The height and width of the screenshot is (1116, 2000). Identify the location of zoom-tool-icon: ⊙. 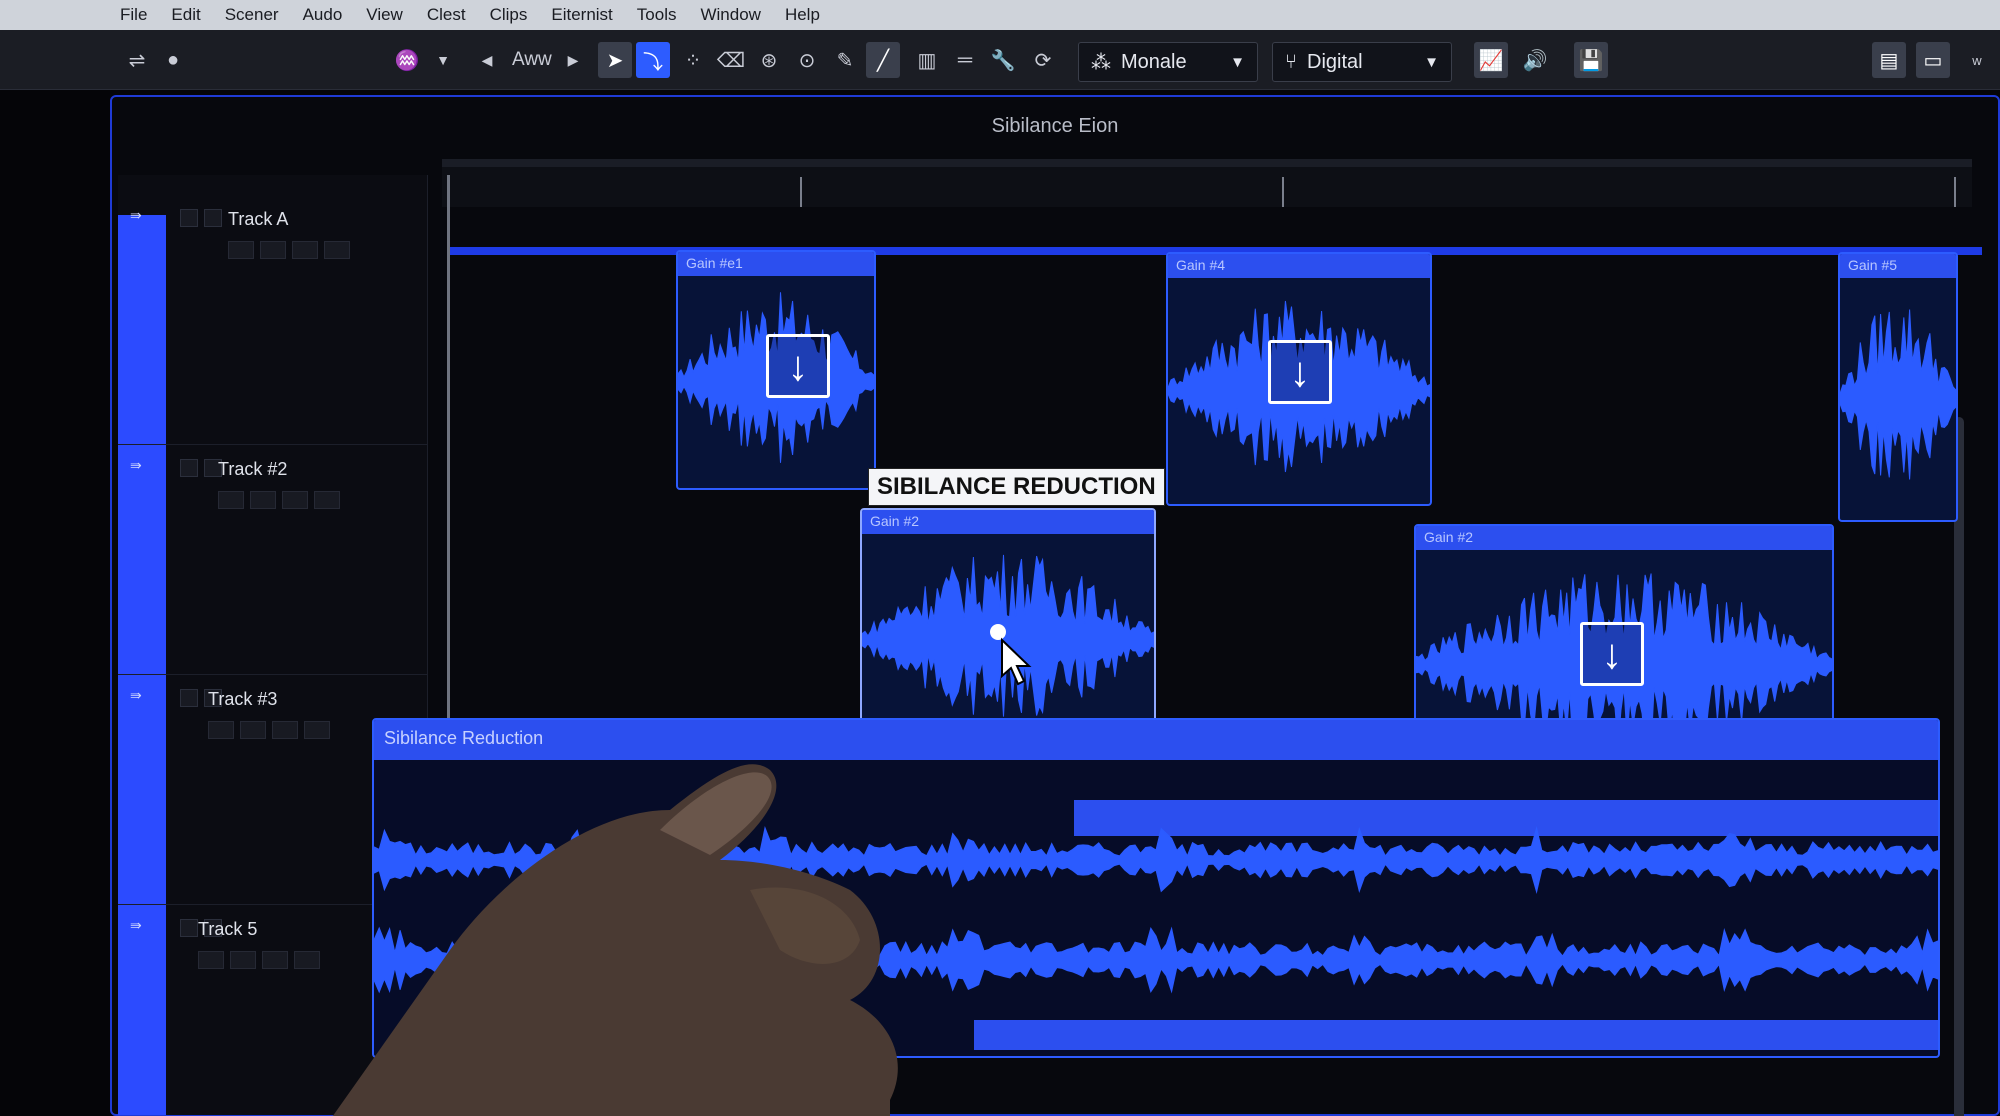
(807, 60).